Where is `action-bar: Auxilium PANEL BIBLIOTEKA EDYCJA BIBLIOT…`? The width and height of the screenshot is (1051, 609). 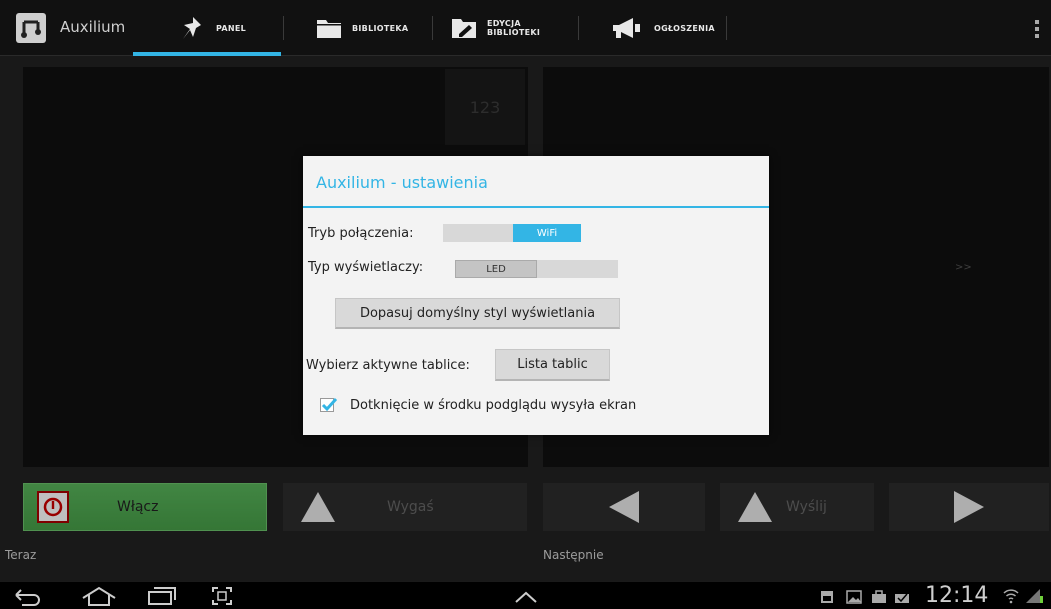
action-bar: Auxilium PANEL BIBLIOTEKA EDYCJA BIBLIOT… is located at coordinates (525, 28).